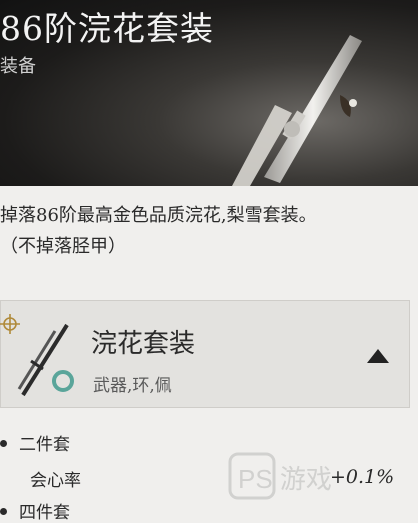 This screenshot has width=418, height=523. Describe the element at coordinates (107, 28) in the screenshot. I see `item-title: 86阶浣花套装` at that location.